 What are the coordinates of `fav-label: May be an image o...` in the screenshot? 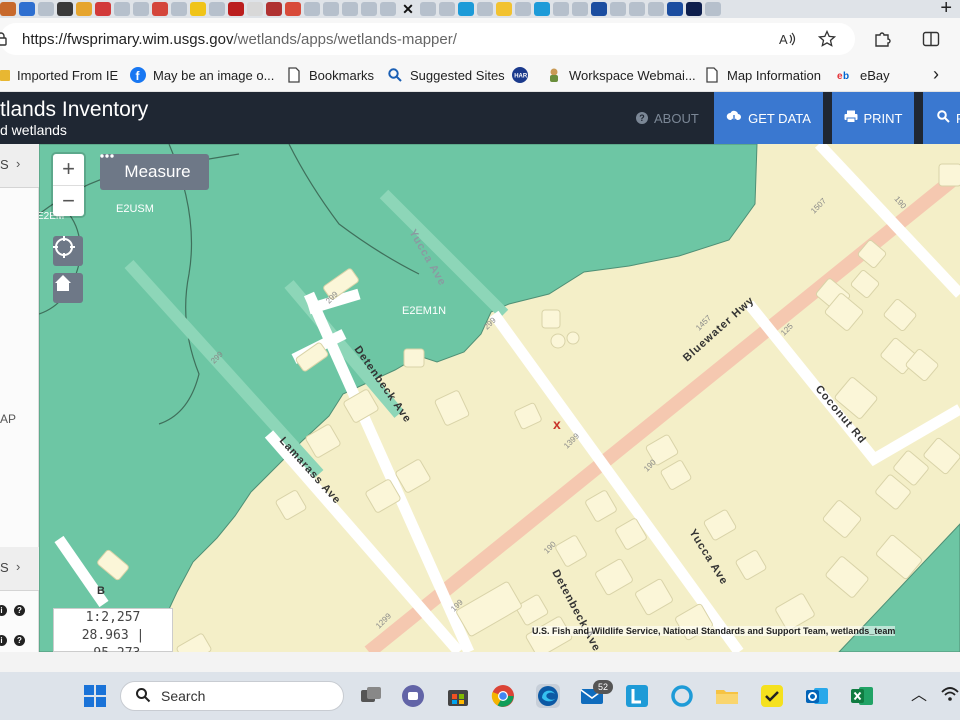 It's located at (214, 75).